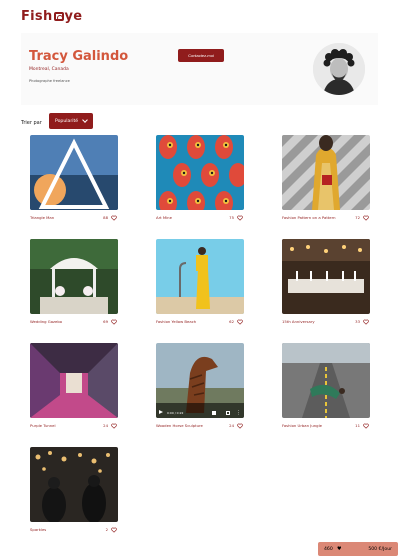  Describe the element at coordinates (38, 529) in the screenshot. I see `media-title: Sparkles` at that location.